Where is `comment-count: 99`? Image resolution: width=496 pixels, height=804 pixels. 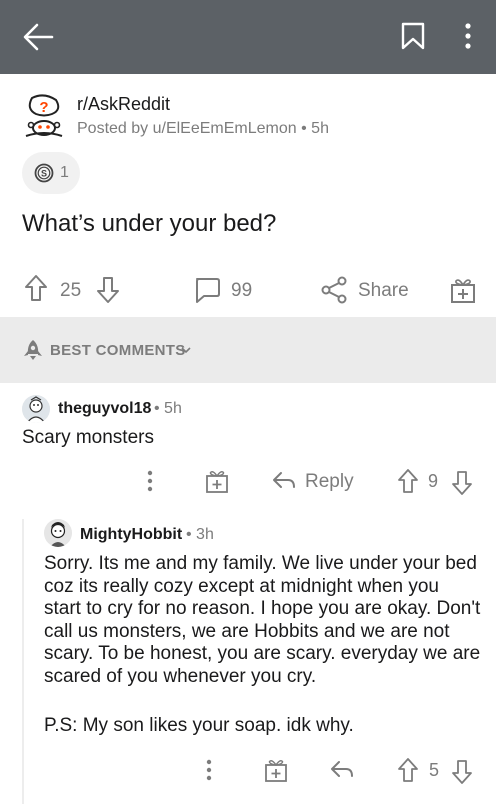 comment-count: 99 is located at coordinates (242, 290).